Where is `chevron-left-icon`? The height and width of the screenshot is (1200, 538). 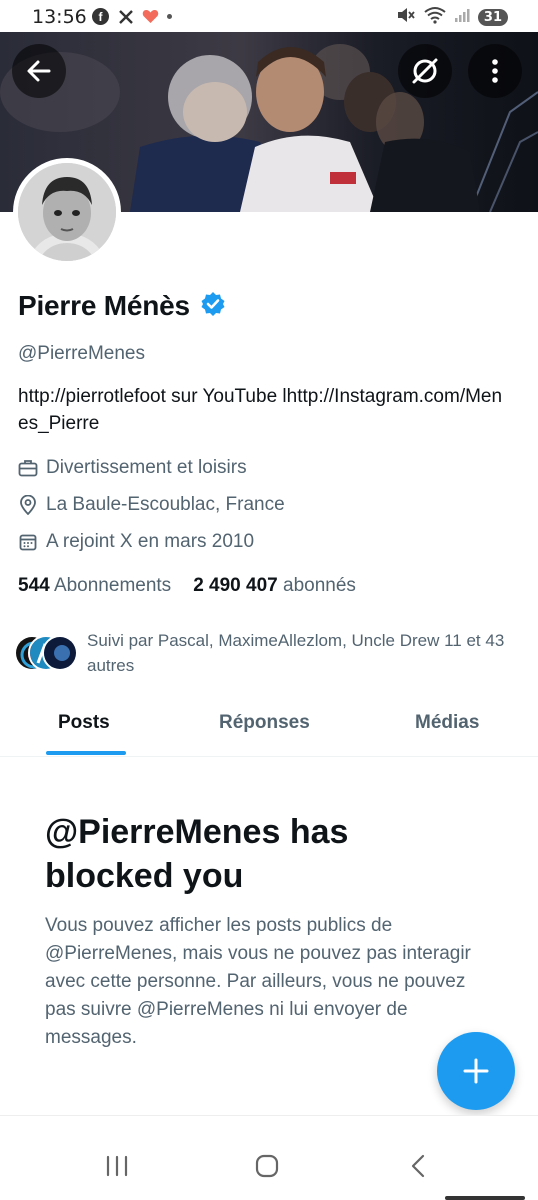 chevron-left-icon is located at coordinates (418, 1166).